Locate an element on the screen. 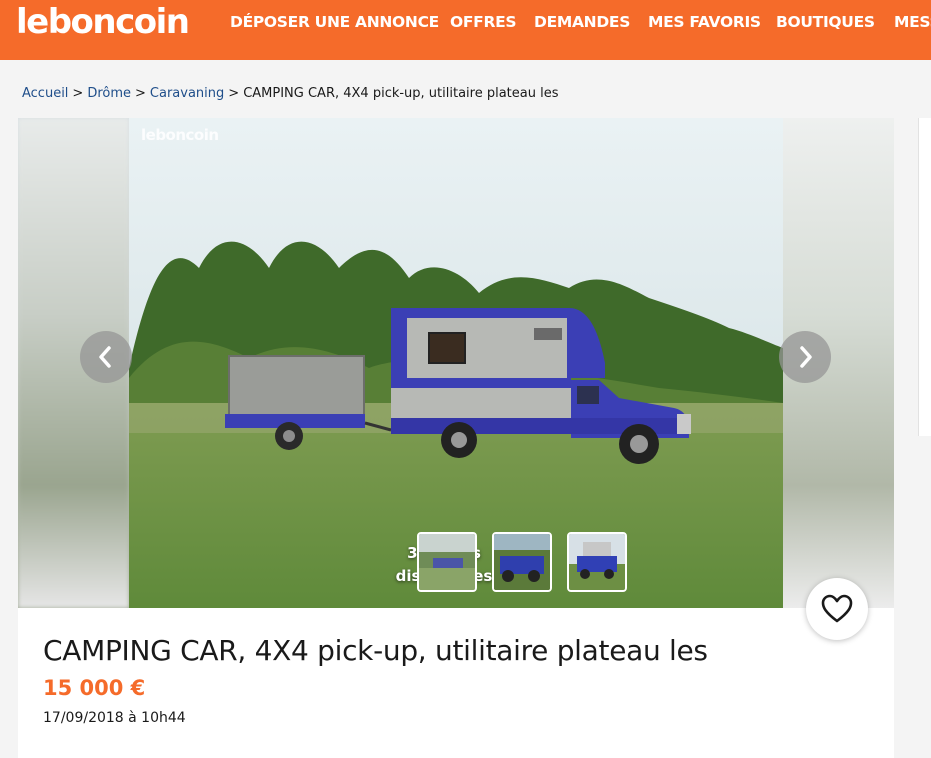 The height and width of the screenshot is (758, 931). nav-mes-favoris: MES FAVORIS is located at coordinates (704, 22).